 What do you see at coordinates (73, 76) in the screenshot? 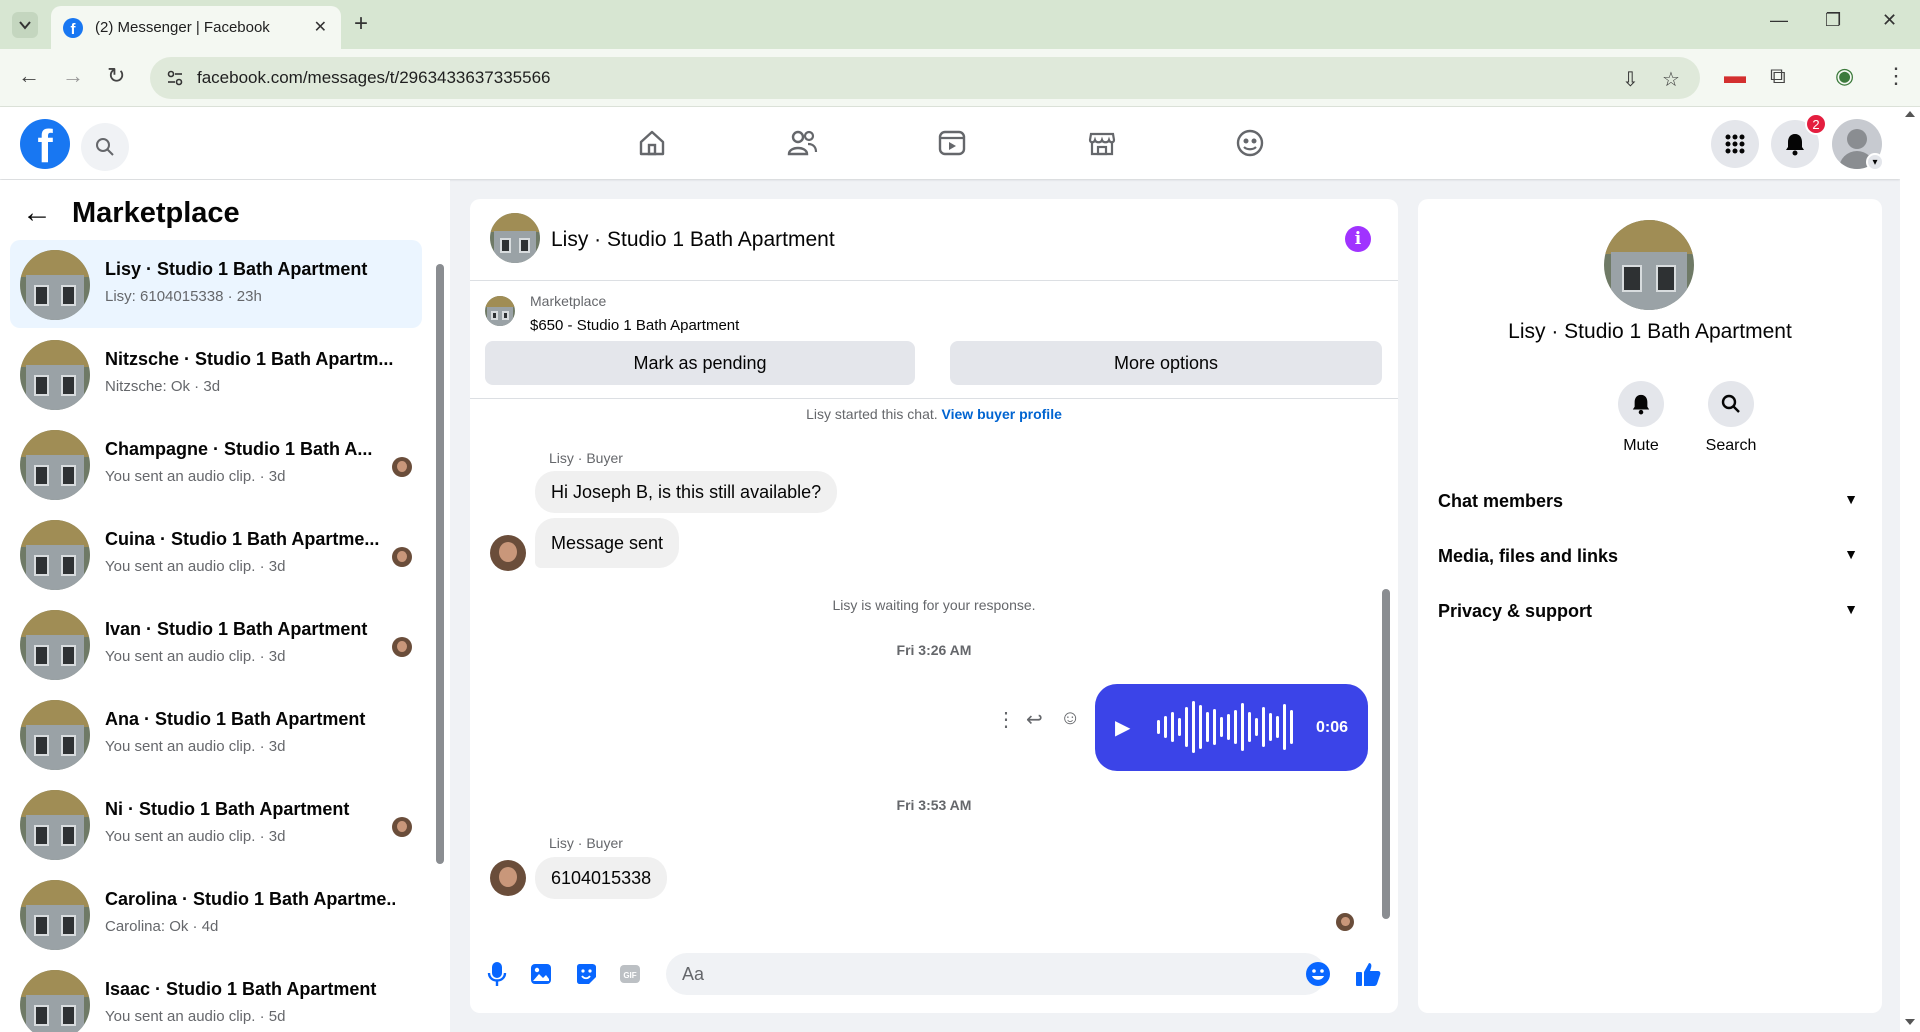
I see `forward-icon: →` at bounding box center [73, 76].